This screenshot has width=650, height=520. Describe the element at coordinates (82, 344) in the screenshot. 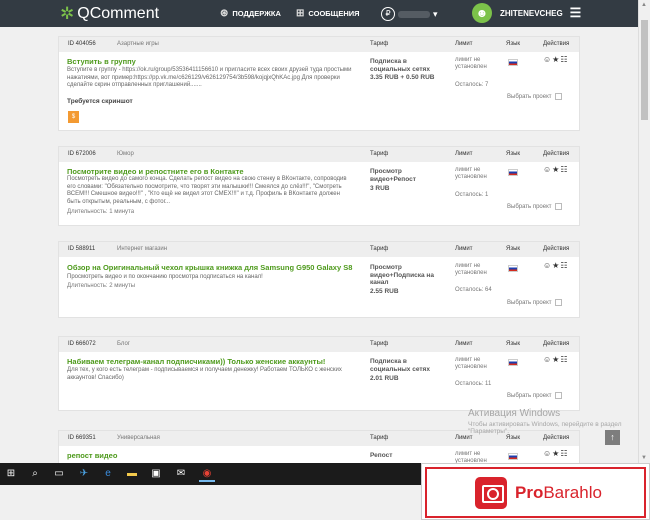

I see `task-id: ID 666072` at that location.